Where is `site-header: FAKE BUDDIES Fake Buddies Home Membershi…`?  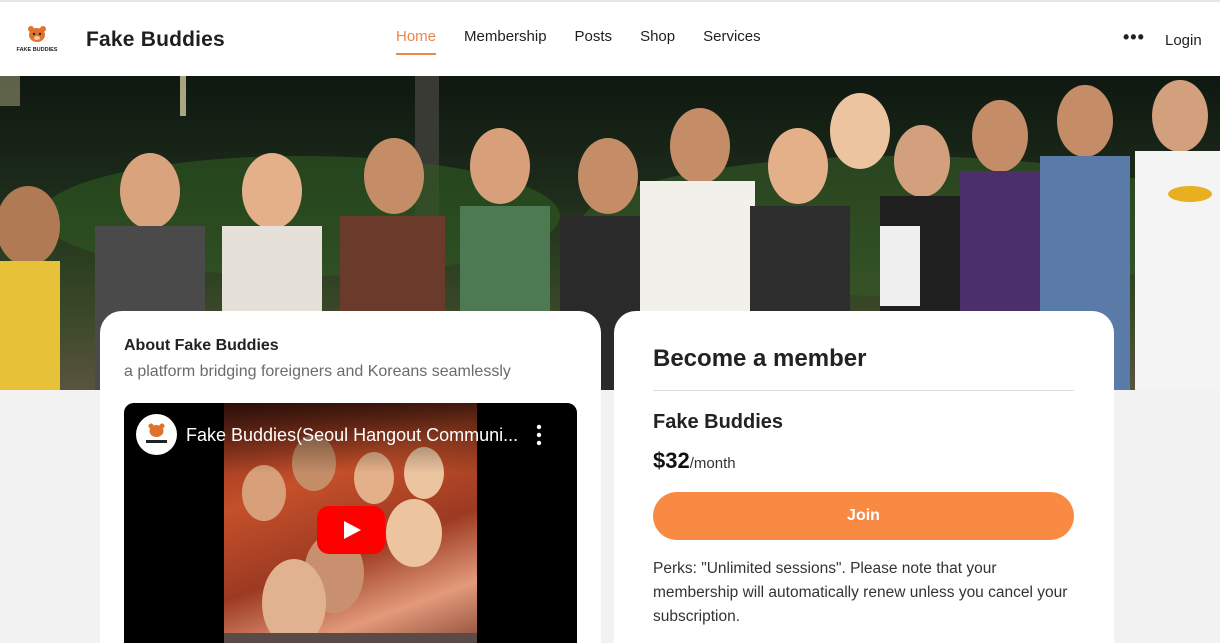
site-header: FAKE BUDDIES Fake Buddies Home Membershi… is located at coordinates (610, 38).